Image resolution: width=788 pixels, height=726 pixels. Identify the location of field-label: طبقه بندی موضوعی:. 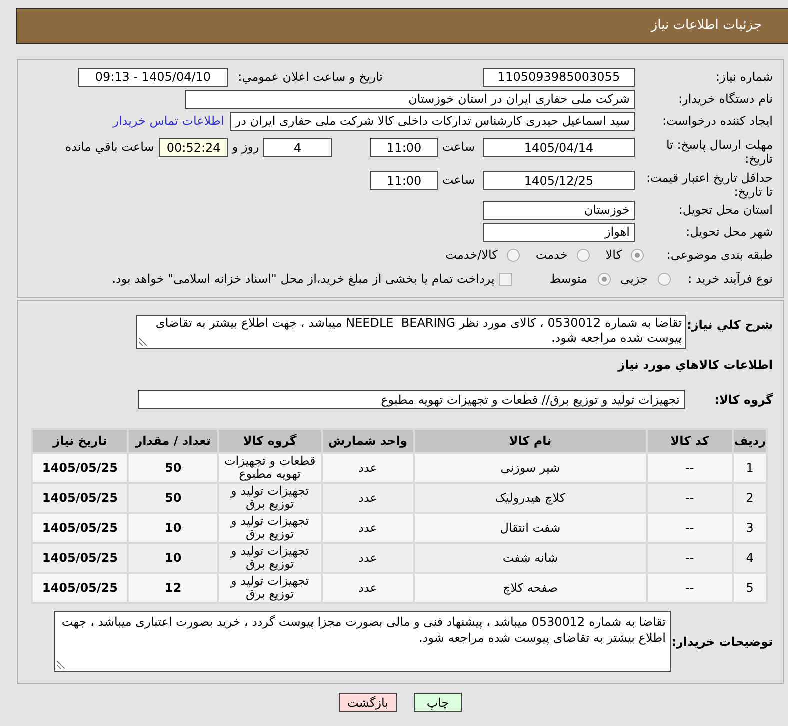
(719, 255).